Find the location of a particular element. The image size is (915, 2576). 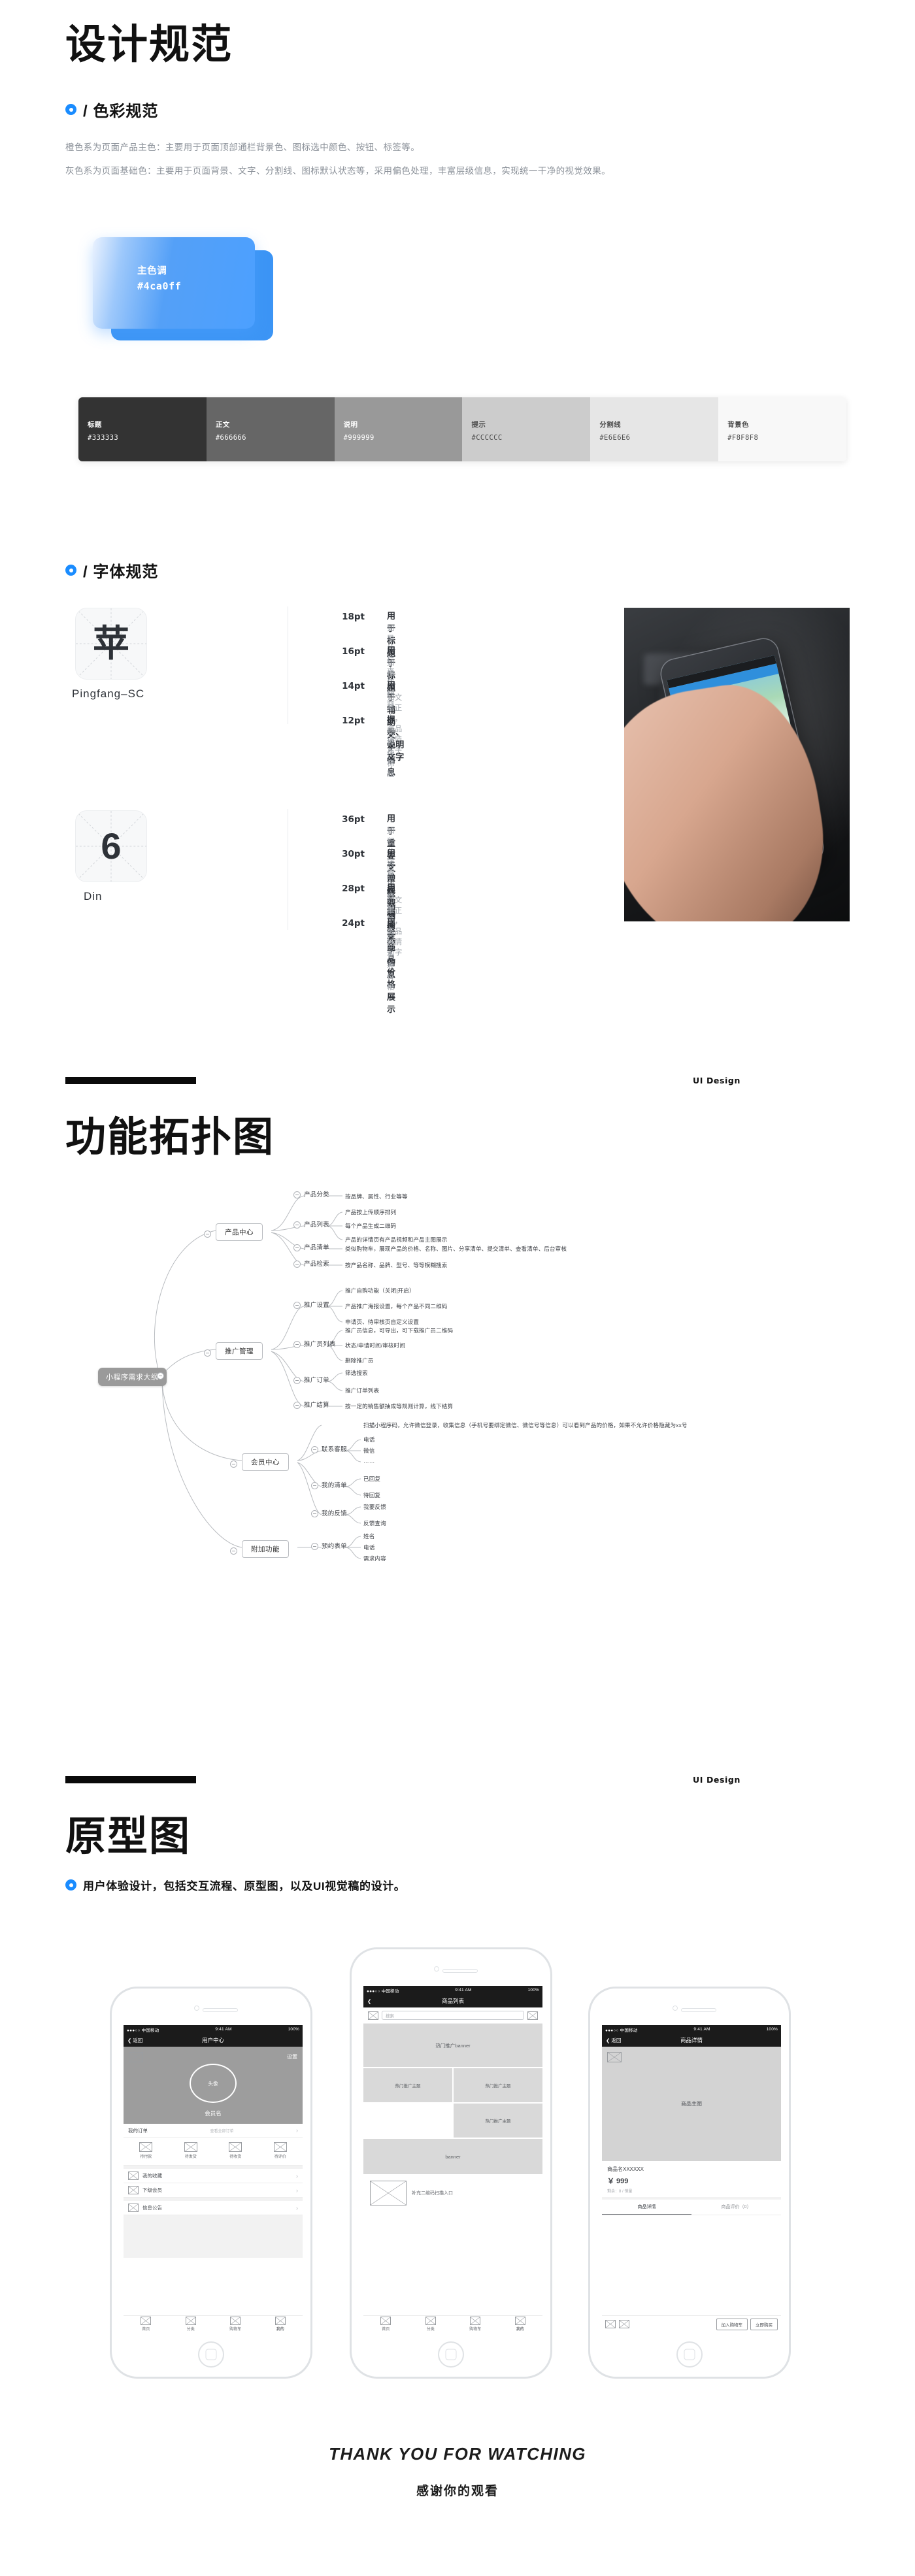

detail-tabs: 商品详情 商品评价（0） is located at coordinates (691, 2207).